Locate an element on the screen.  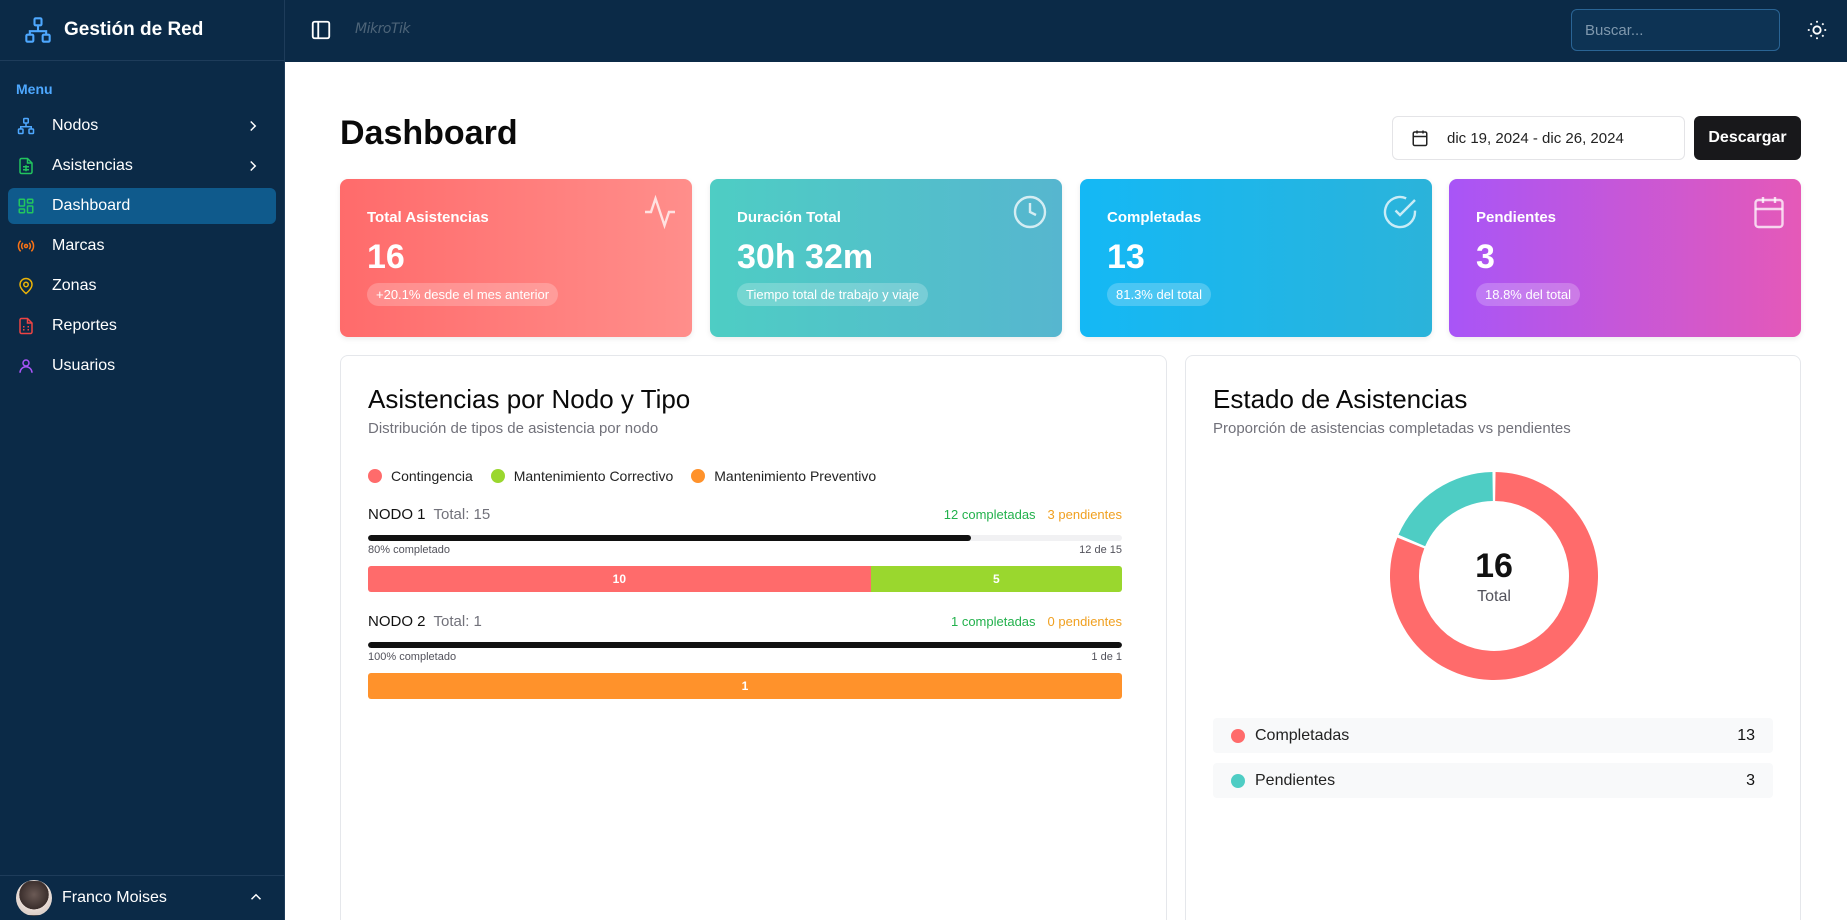
stat-title: Pendientes is located at coordinates (1516, 217).